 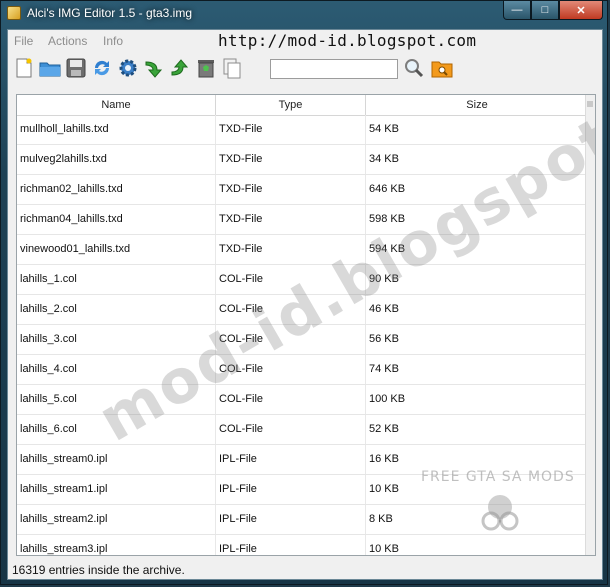 I want to click on table-row: mullholl_lahills.txd TXD-File 54 KB, so click(x=302, y=130).